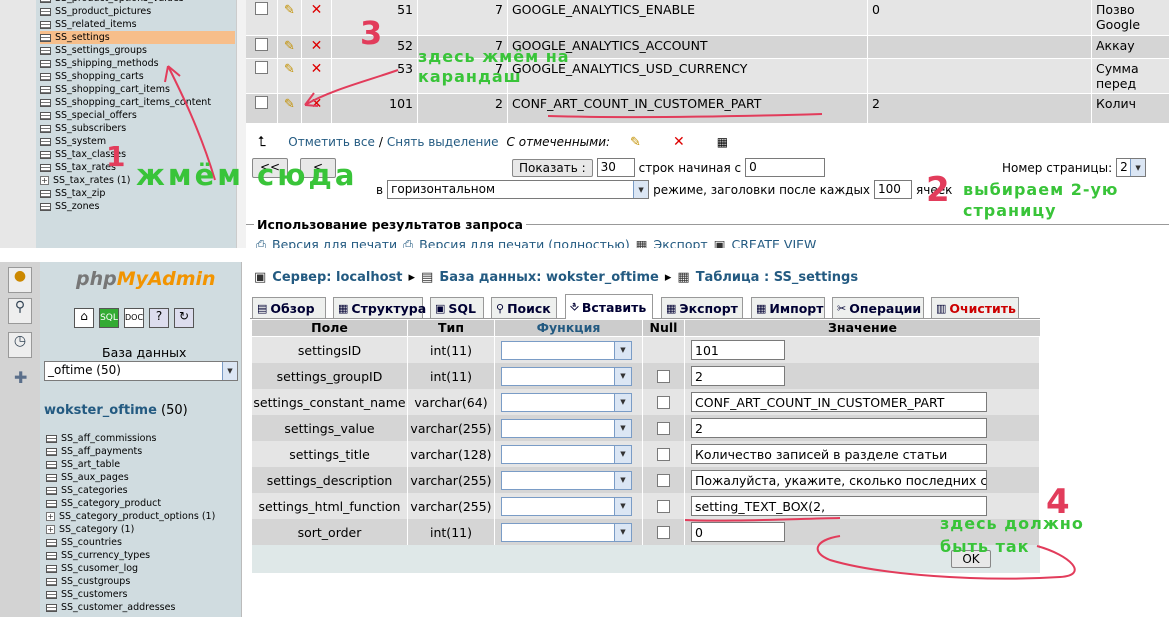 The height and width of the screenshot is (617, 1169). What do you see at coordinates (615, 167) in the screenshot?
I see `rows-count-input: 30` at bounding box center [615, 167].